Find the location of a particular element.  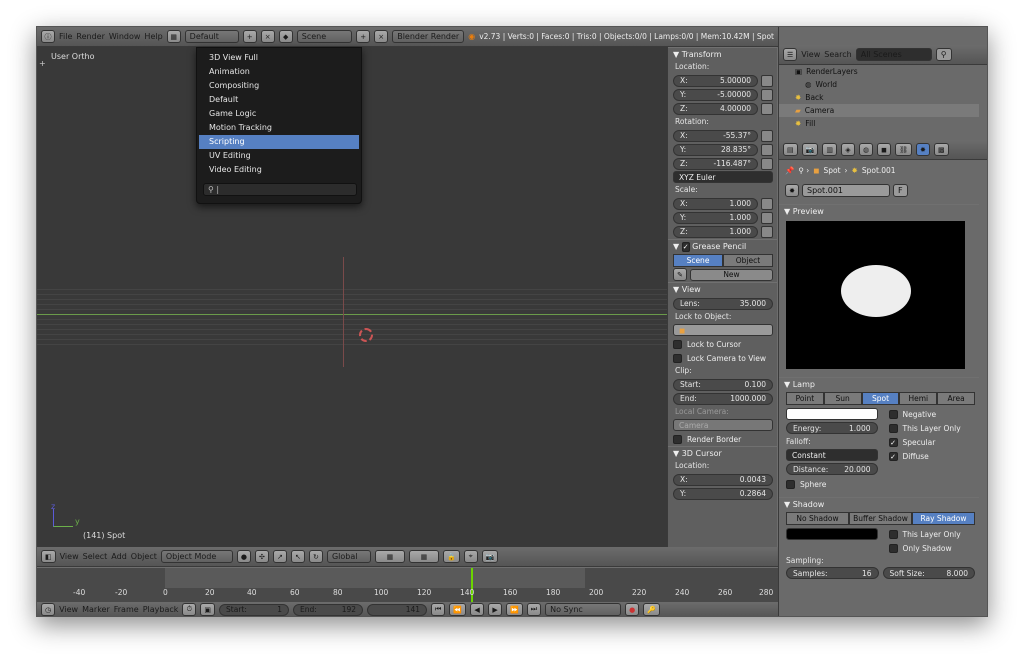

pin-icon: 📌 is located at coordinates (789, 170).